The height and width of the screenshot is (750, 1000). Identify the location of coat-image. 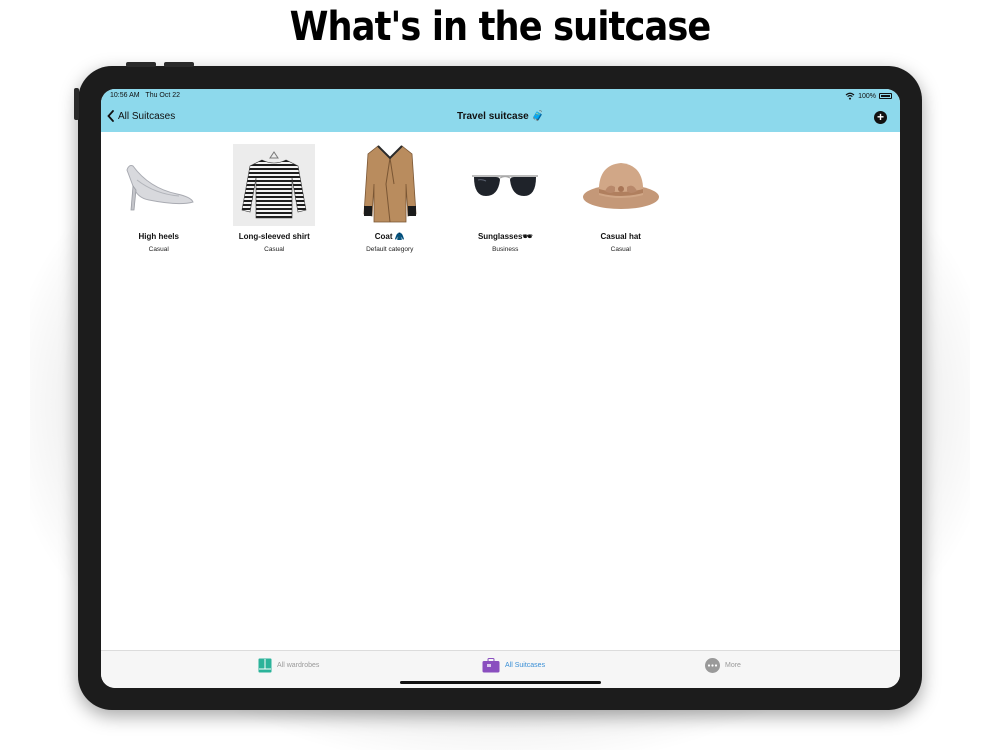
(390, 185).